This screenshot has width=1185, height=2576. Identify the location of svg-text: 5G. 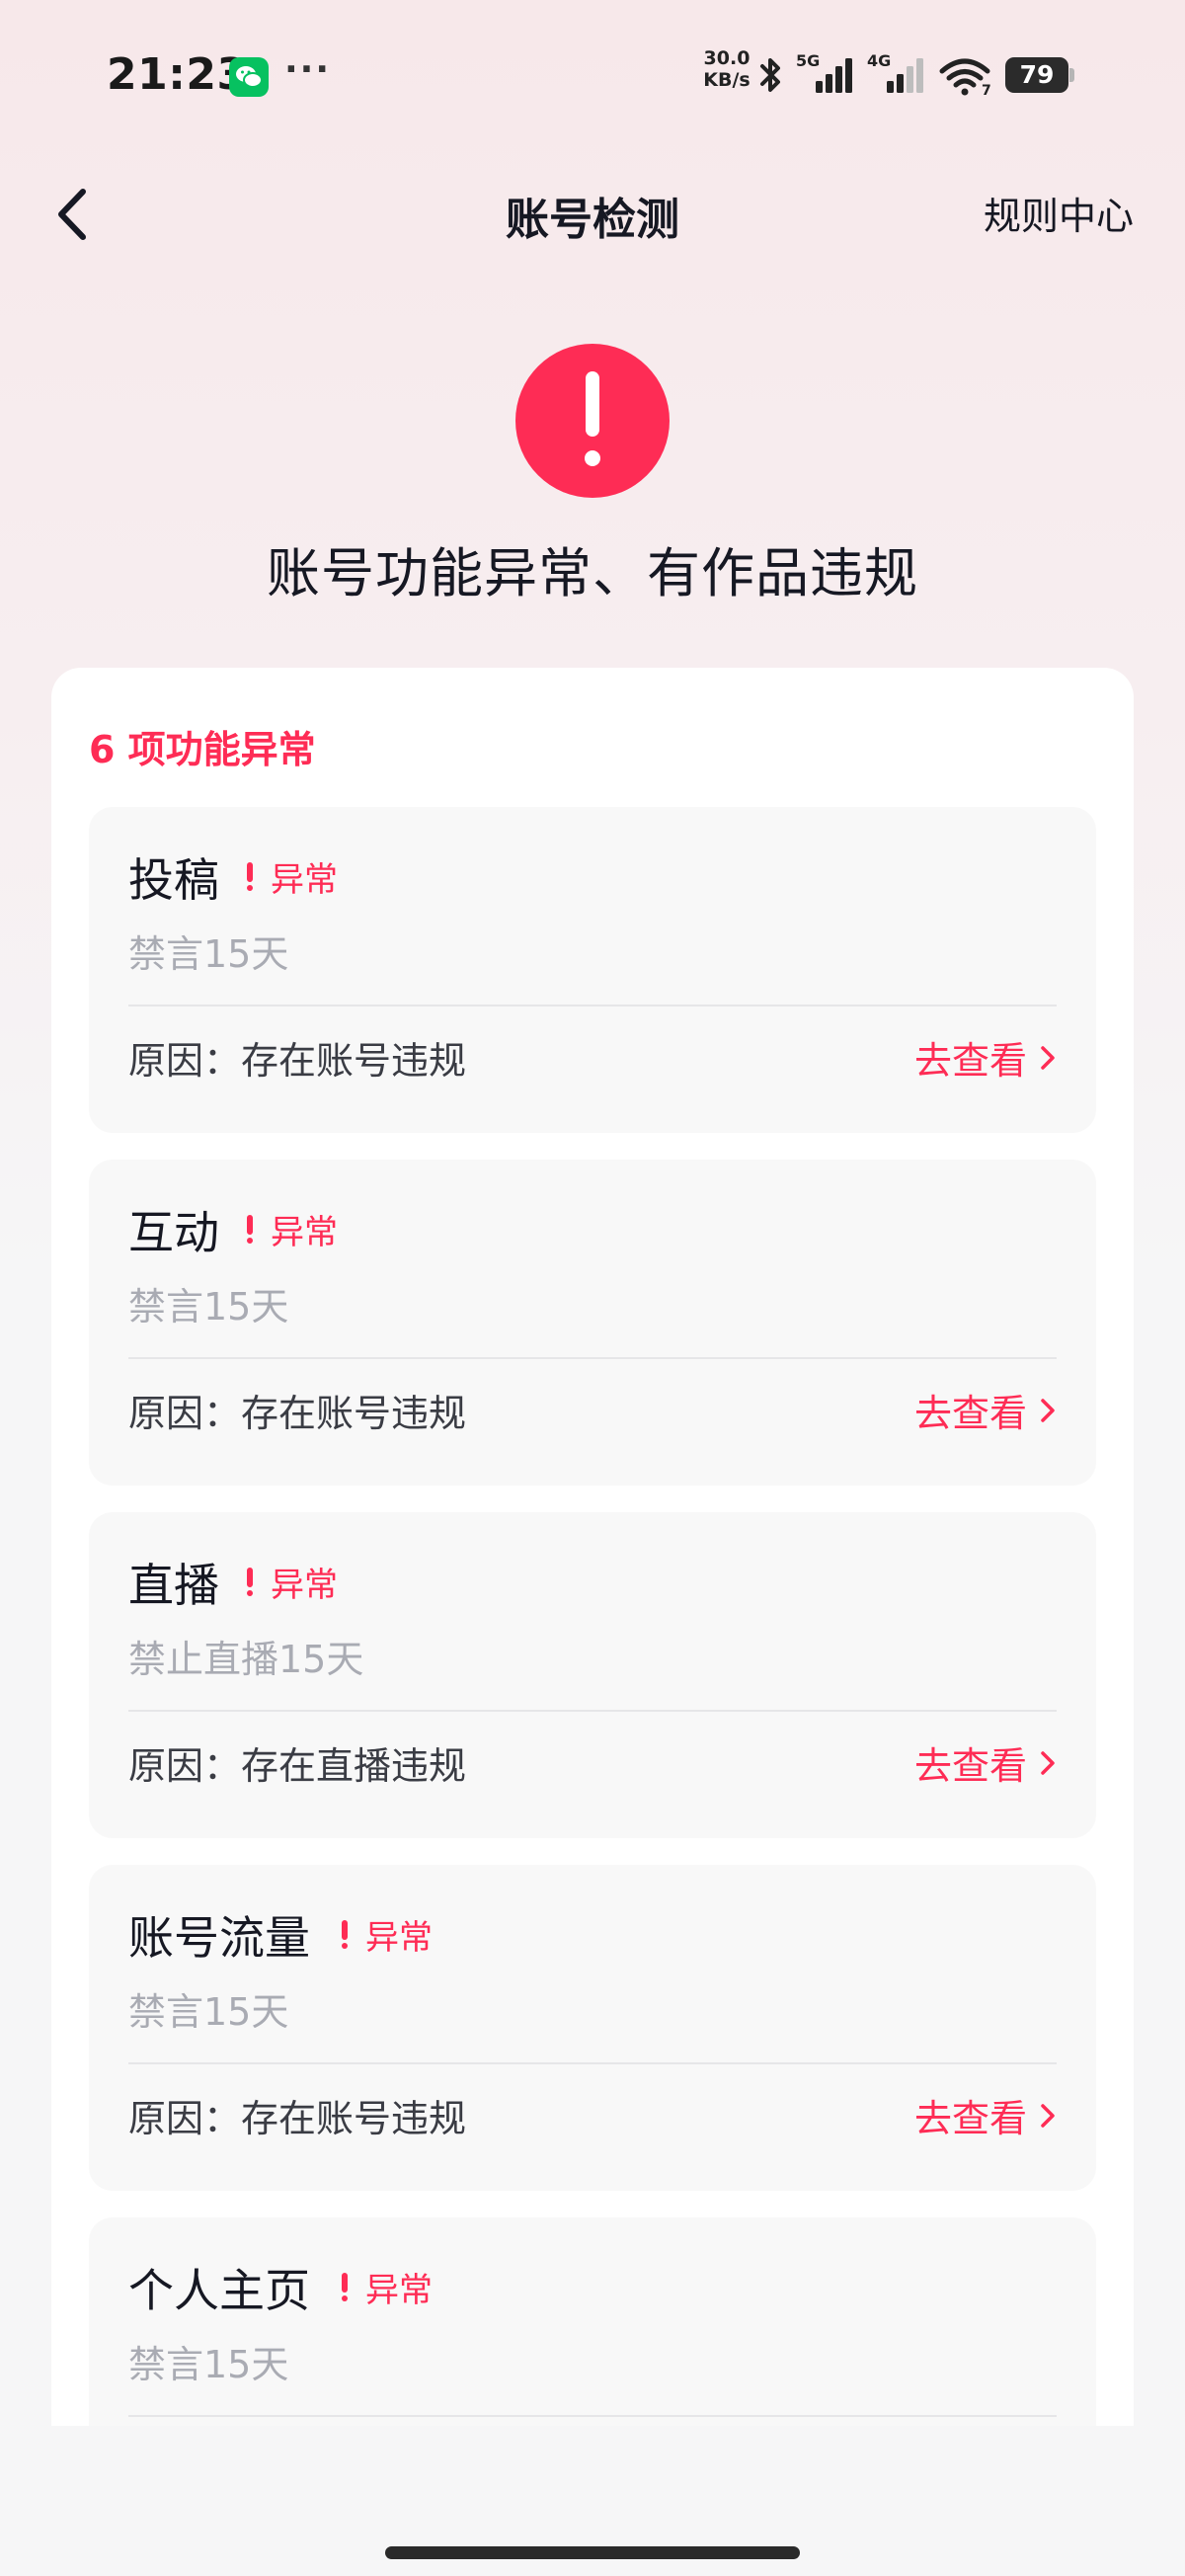
(808, 60).